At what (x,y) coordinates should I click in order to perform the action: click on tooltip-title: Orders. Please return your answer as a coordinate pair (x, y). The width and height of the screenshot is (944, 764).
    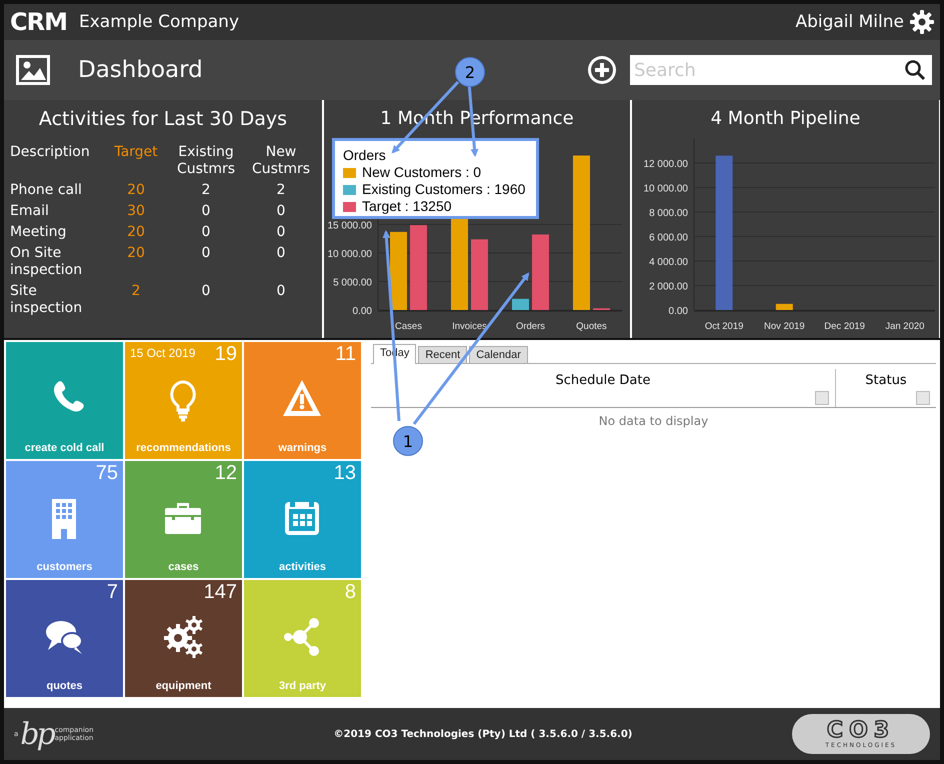
    Looking at the image, I should click on (365, 155).